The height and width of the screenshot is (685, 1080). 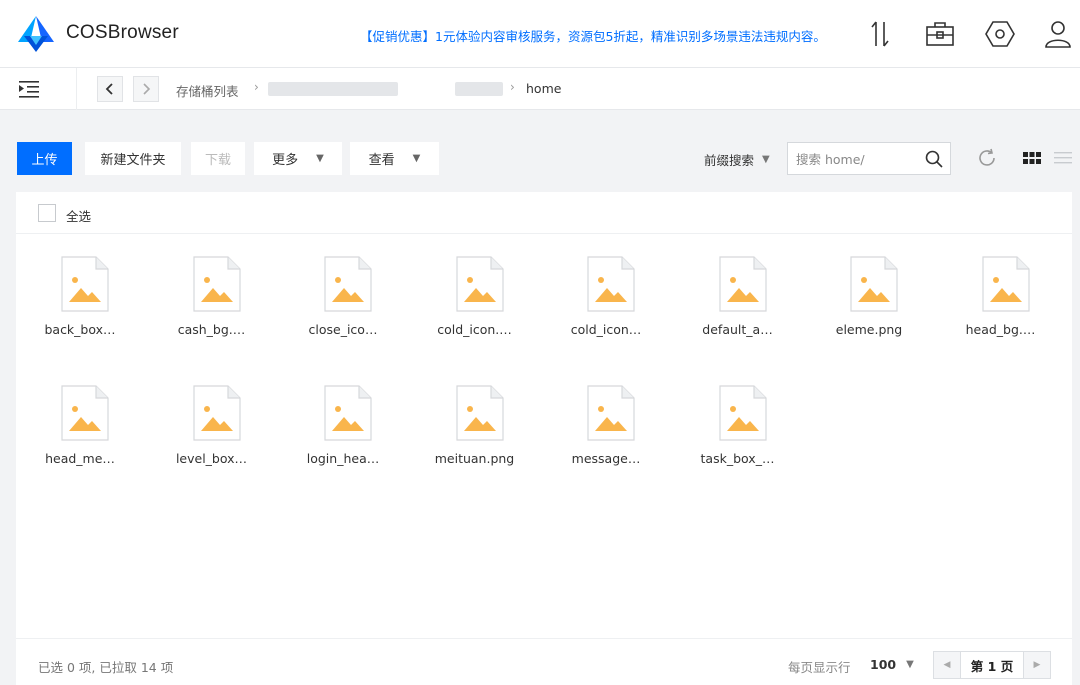 I want to click on prefix-search-select: 前缀搜索 ▼, so click(x=737, y=159).